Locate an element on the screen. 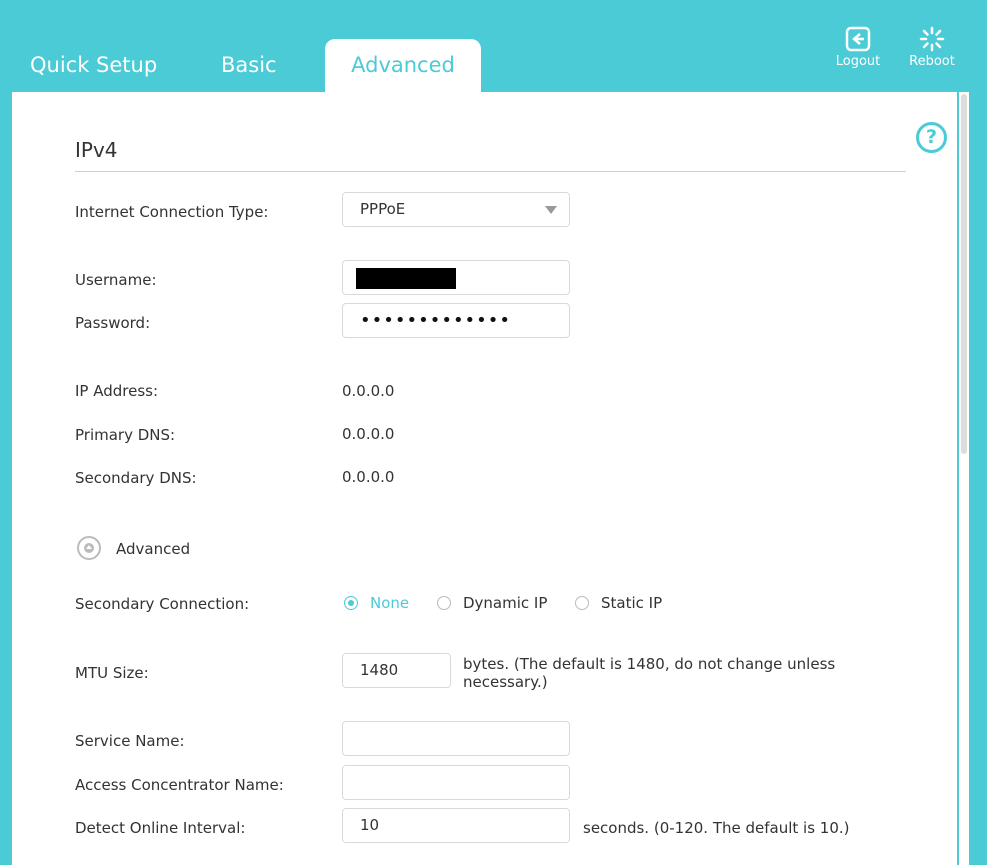  connection-type-label: Internet Connection Type: is located at coordinates (172, 212).